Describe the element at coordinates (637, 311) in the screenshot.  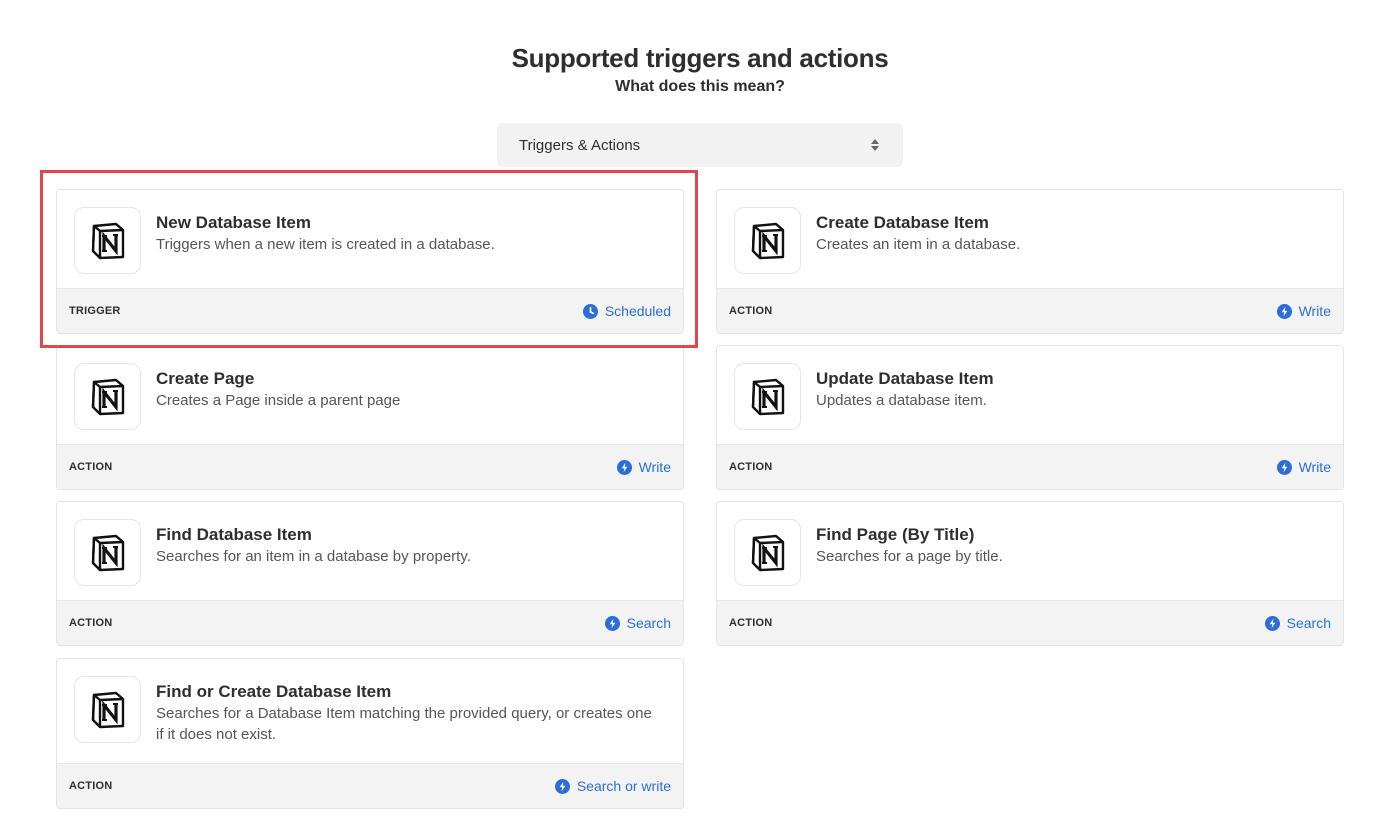
I see `card-mode-label: Scheduled` at that location.